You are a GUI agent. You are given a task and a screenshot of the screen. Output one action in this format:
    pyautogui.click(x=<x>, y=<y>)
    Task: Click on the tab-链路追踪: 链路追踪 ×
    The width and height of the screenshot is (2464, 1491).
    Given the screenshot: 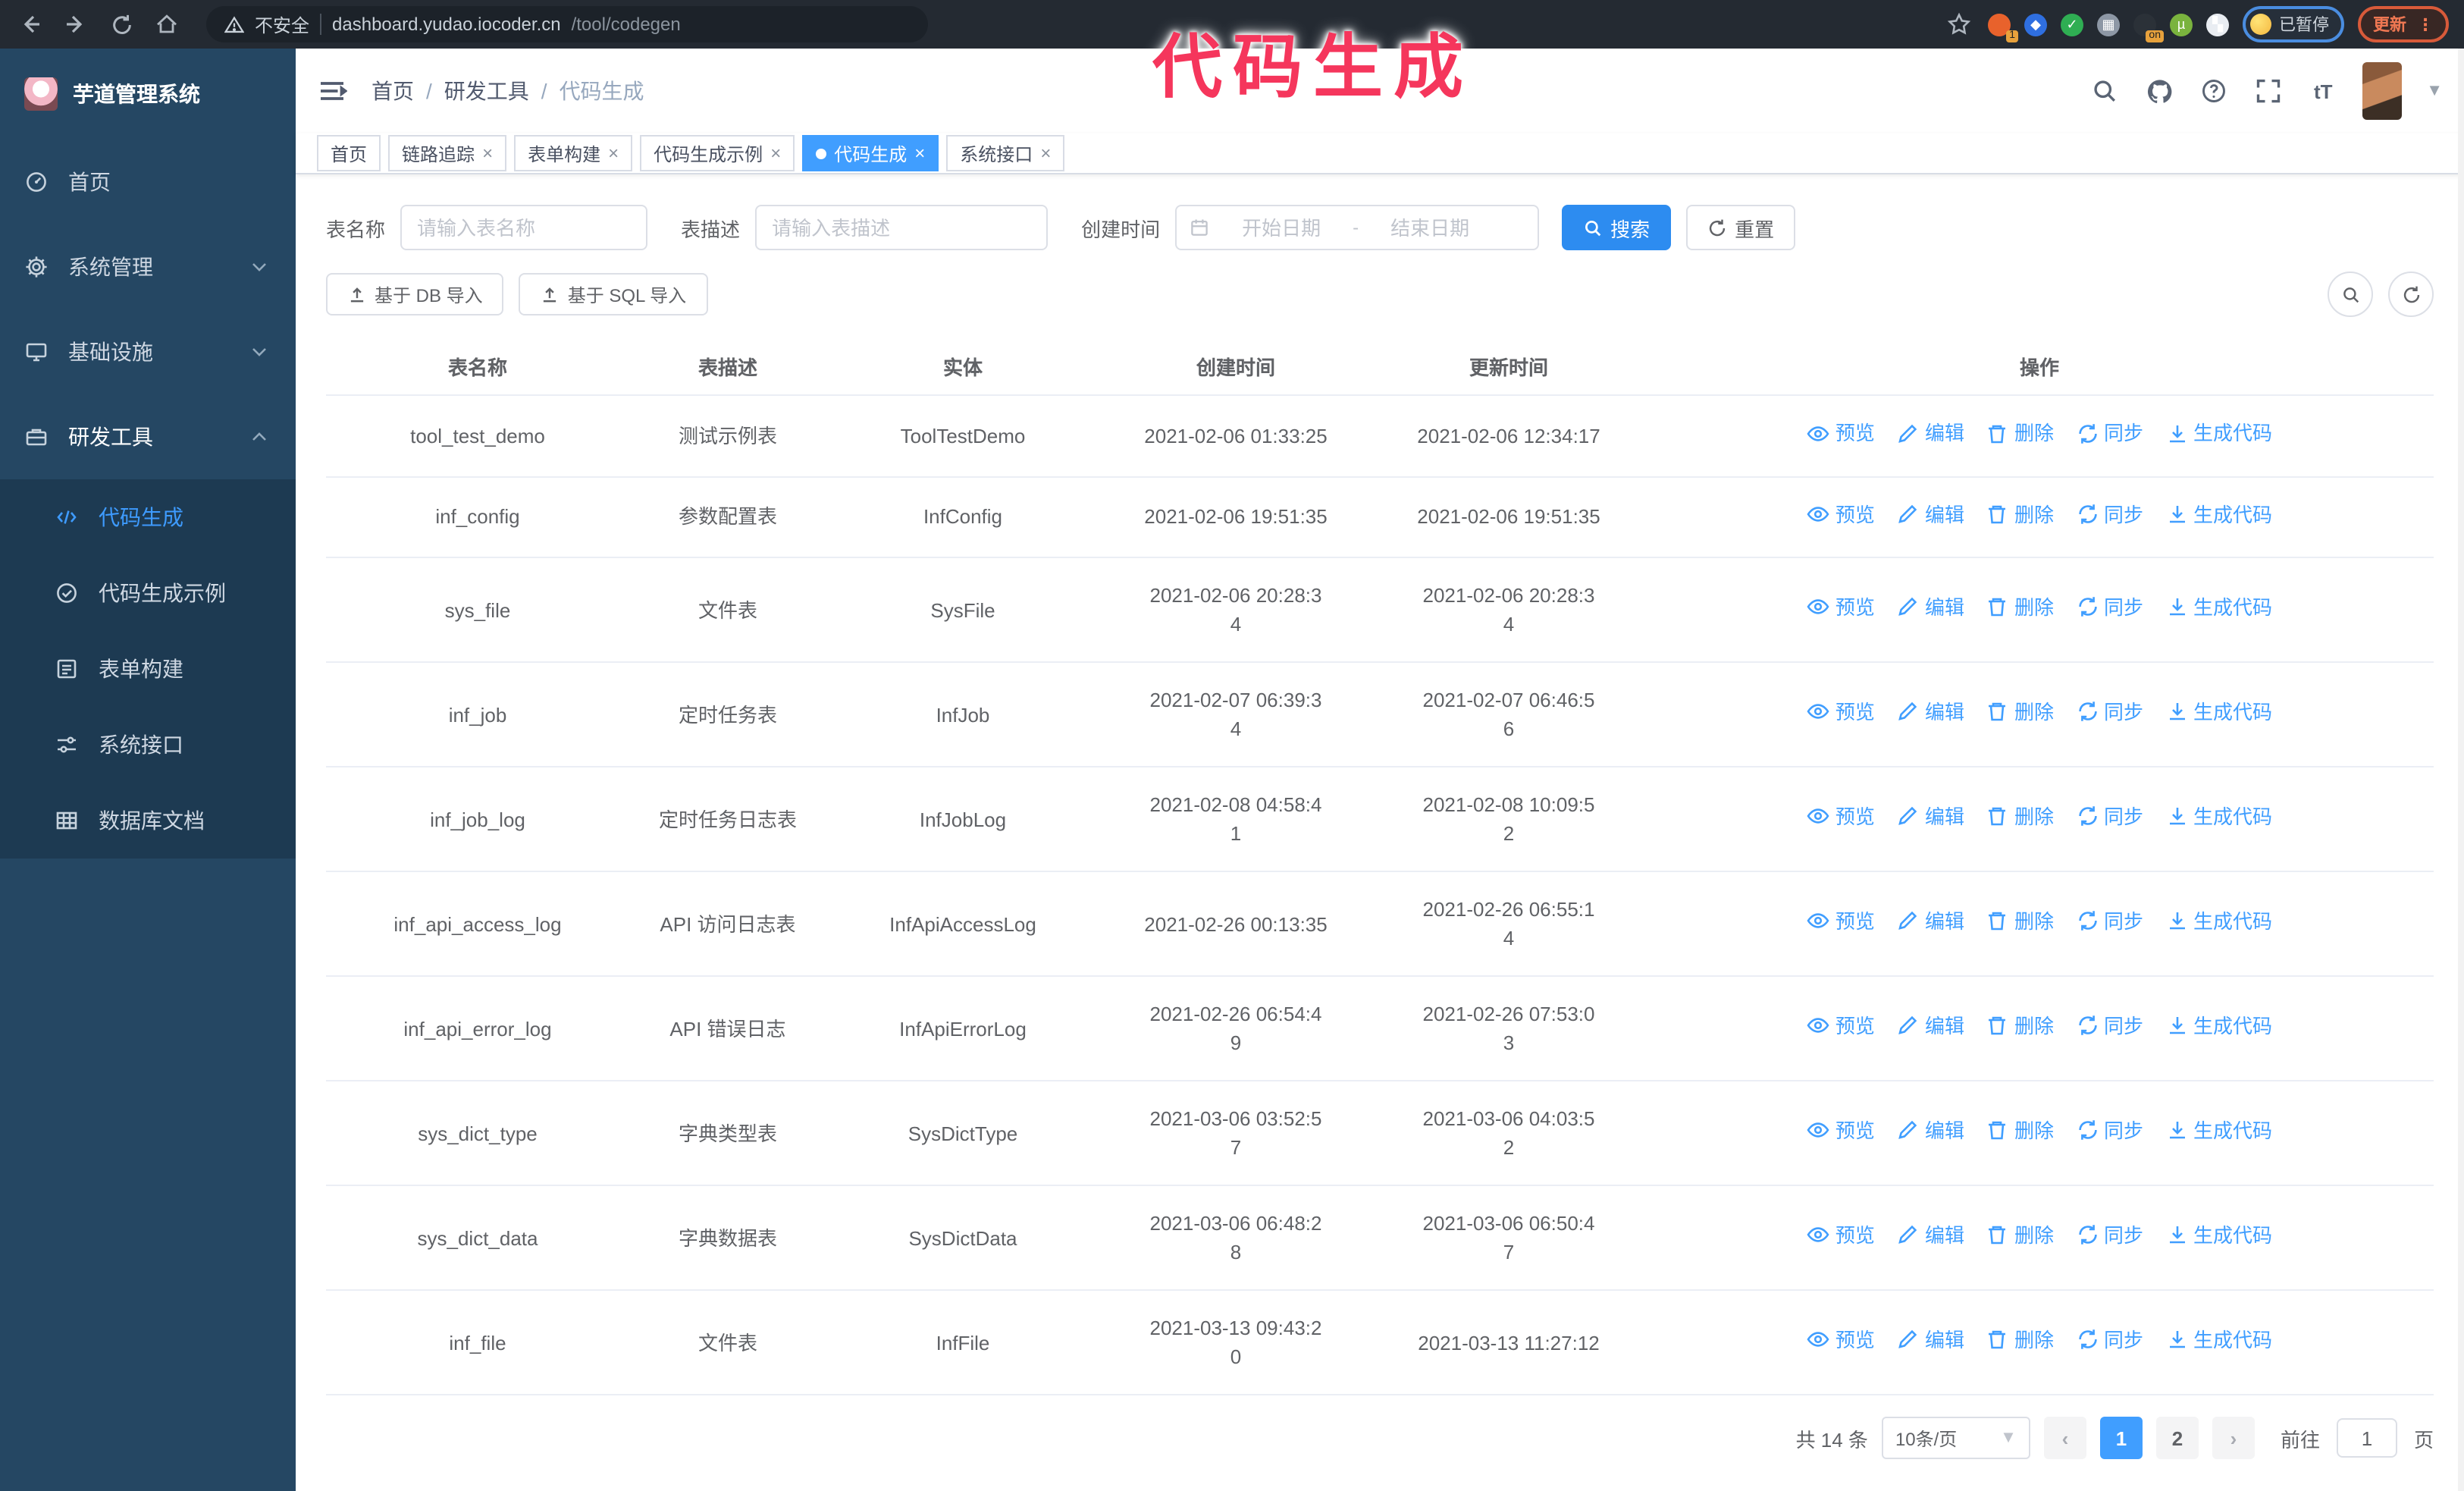 What is the action you would take?
    pyautogui.click(x=448, y=153)
    